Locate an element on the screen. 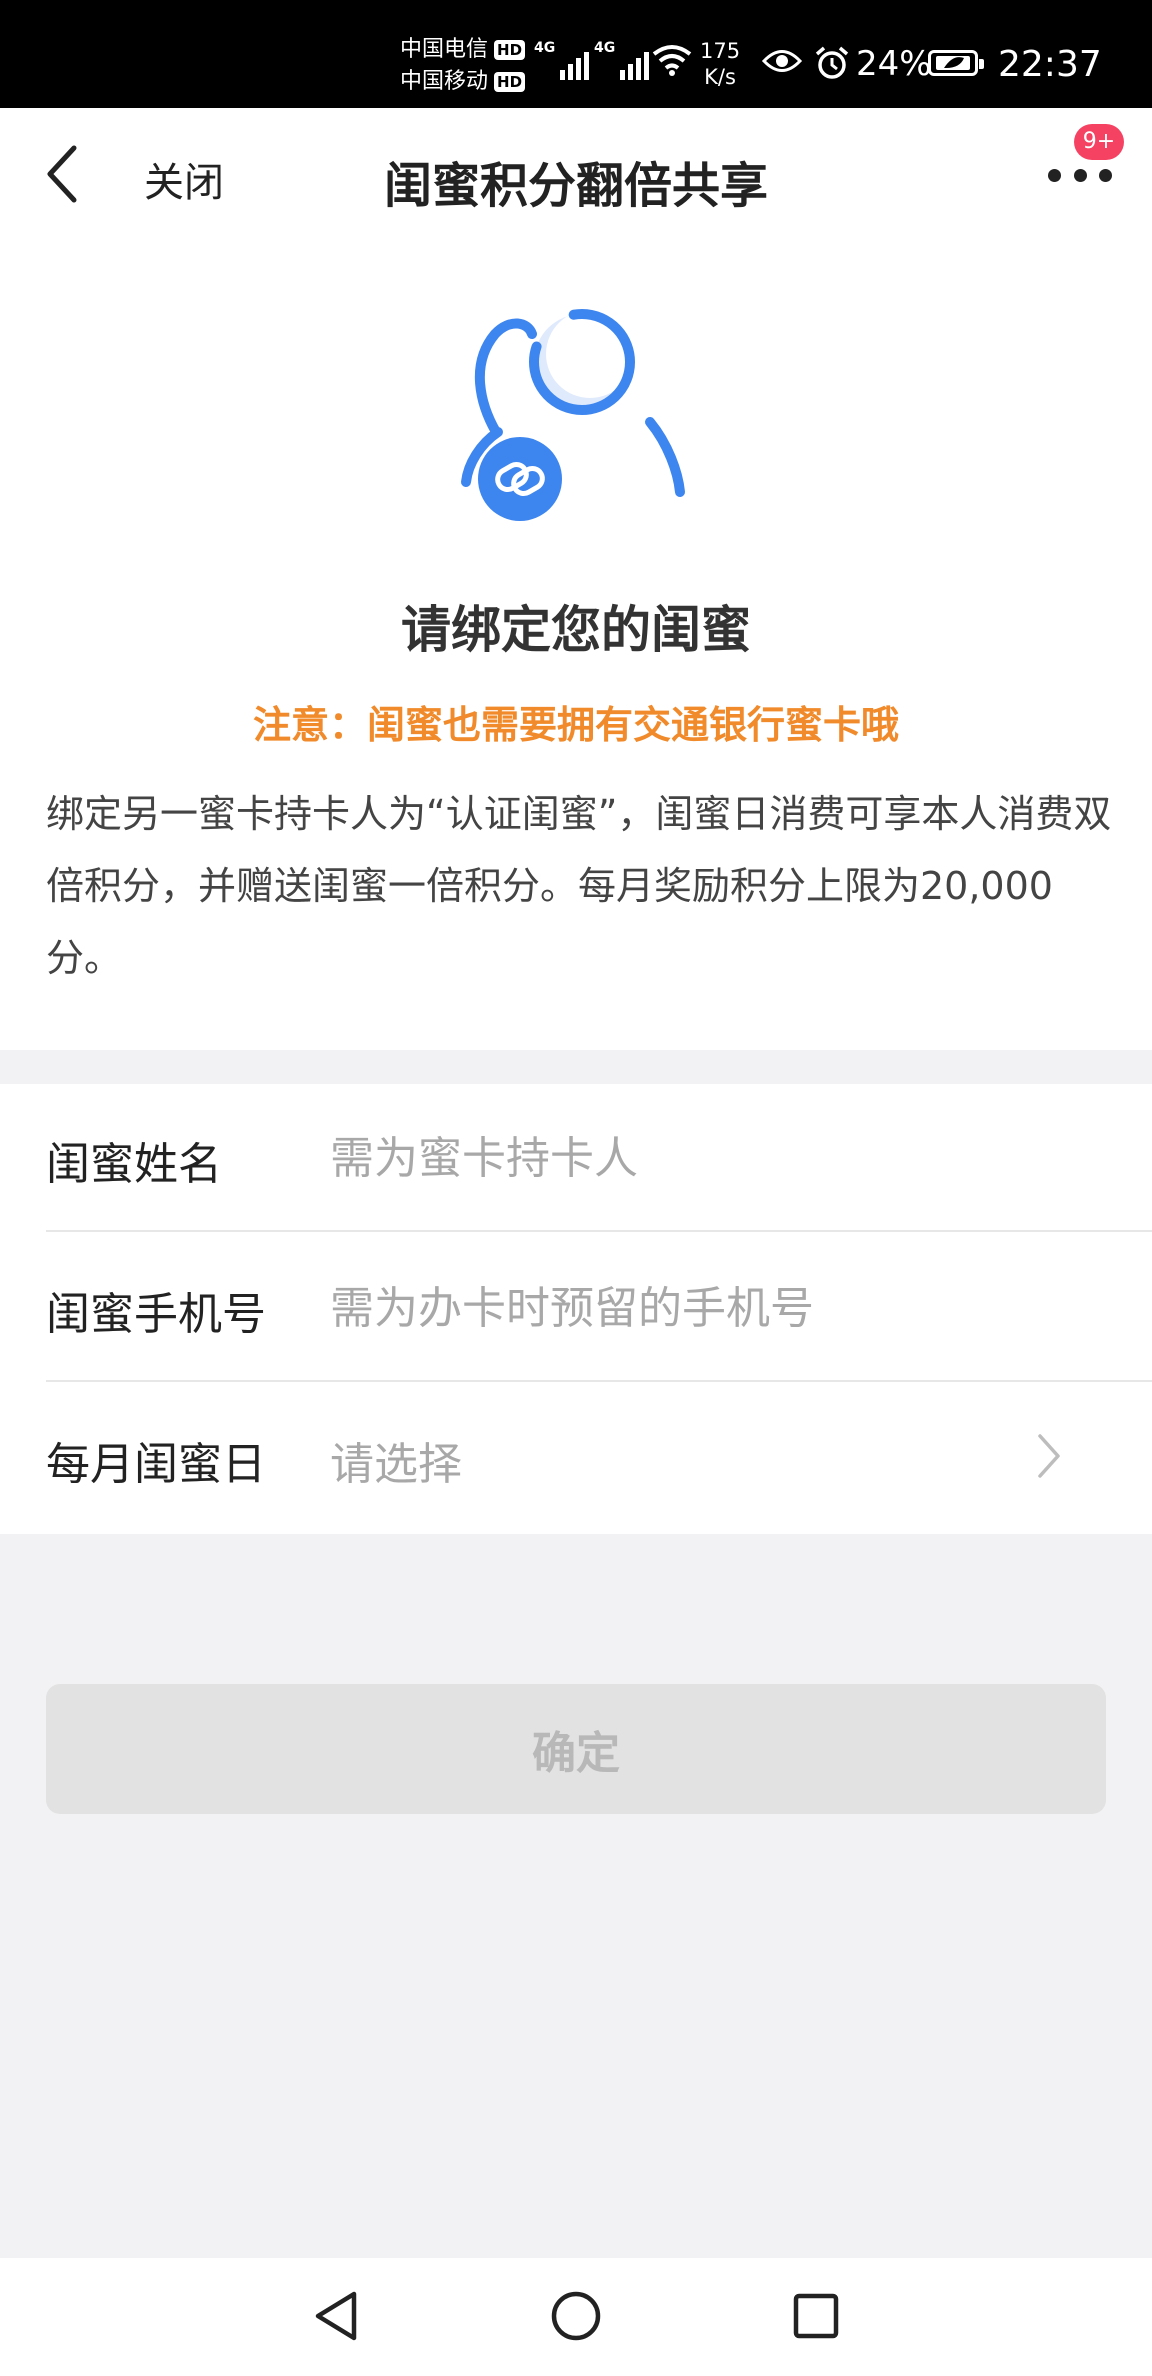 The image size is (1152, 2376). app-header: 关闭 闺蜜积分翻倍共享 9+ is located at coordinates (576, 173).